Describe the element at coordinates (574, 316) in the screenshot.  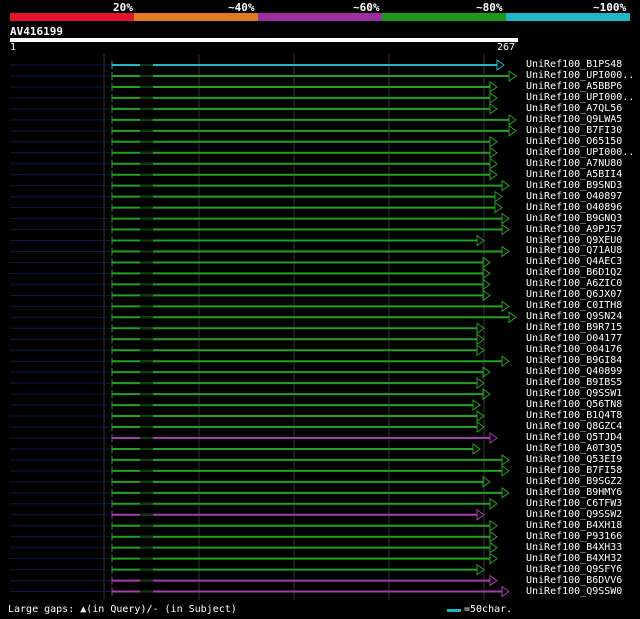
I see `hit-label: UniRef100_Q9SN24` at that location.